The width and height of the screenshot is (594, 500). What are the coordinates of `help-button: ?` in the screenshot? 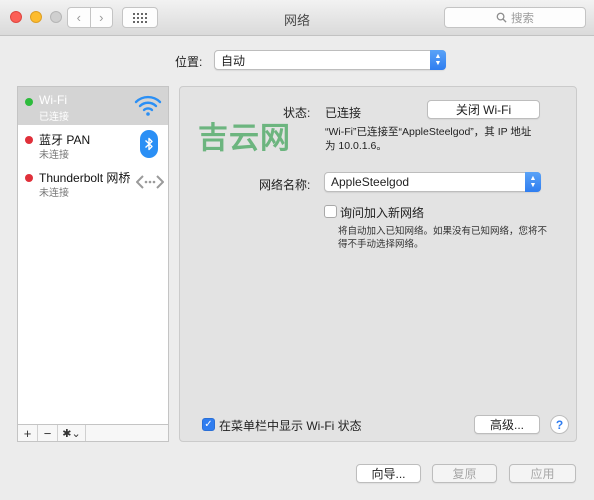 It's located at (559, 424).